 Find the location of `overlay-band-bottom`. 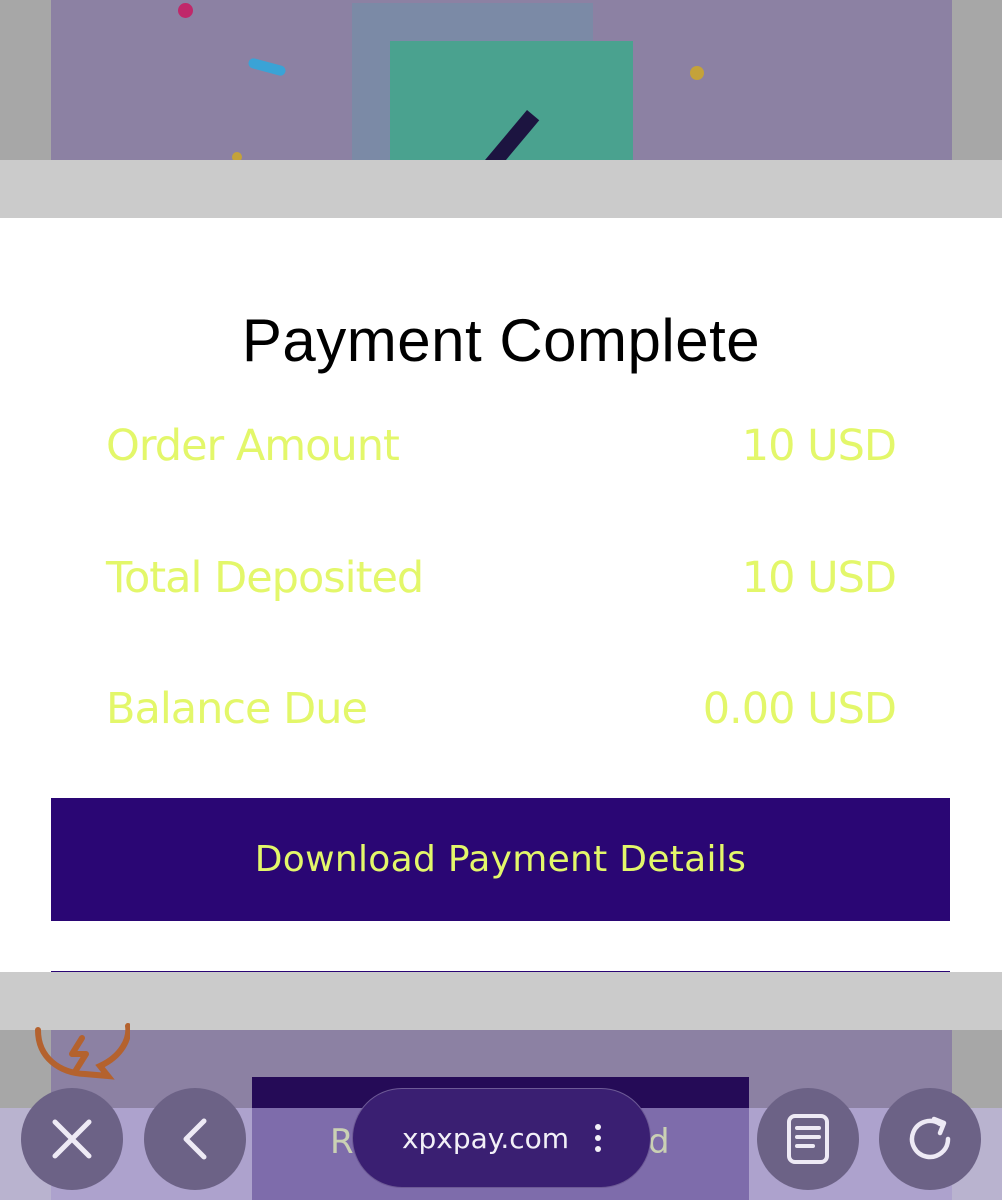

overlay-band-bottom is located at coordinates (501, 1001).